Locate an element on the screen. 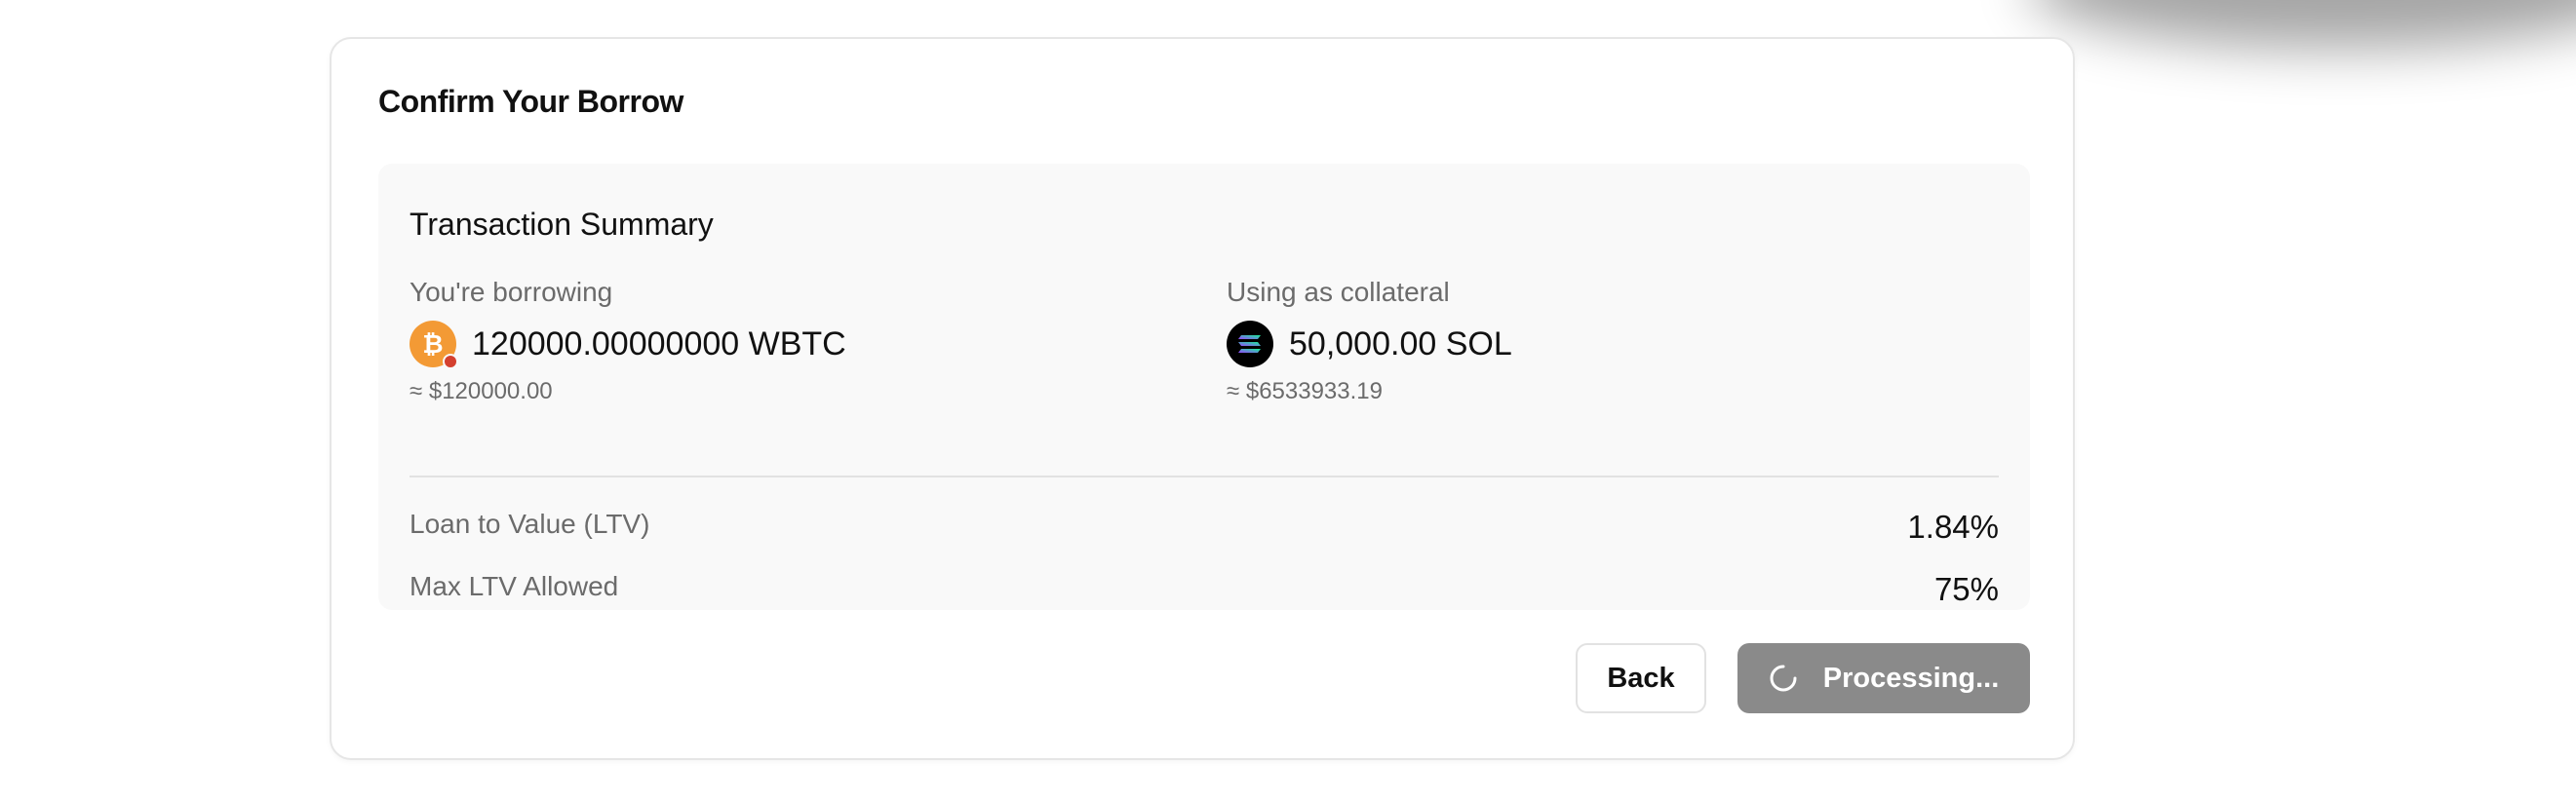  solana-icon is located at coordinates (1250, 344).